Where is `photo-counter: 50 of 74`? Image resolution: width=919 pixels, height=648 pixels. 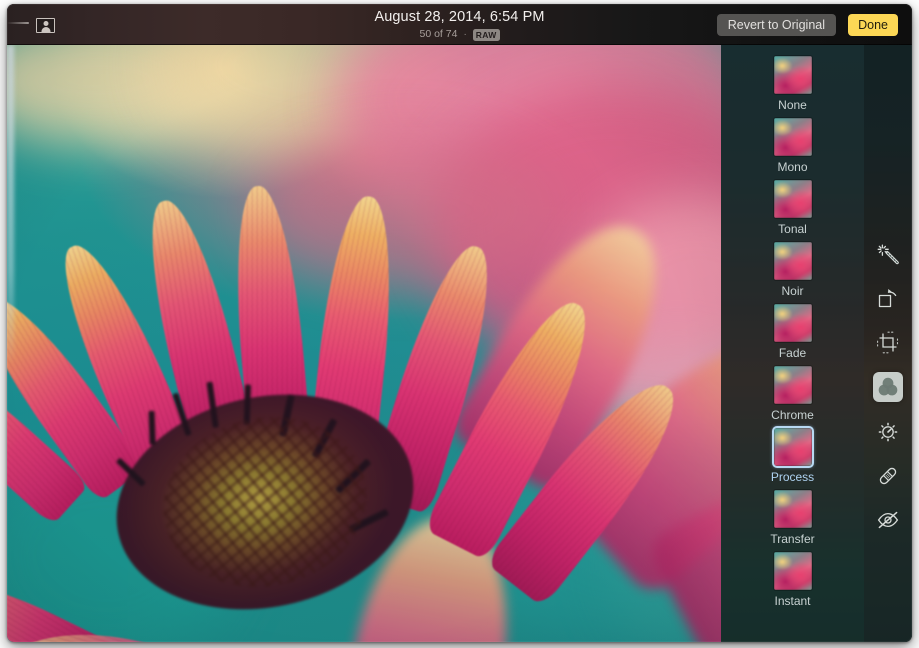 photo-counter: 50 of 74 is located at coordinates (438, 34).